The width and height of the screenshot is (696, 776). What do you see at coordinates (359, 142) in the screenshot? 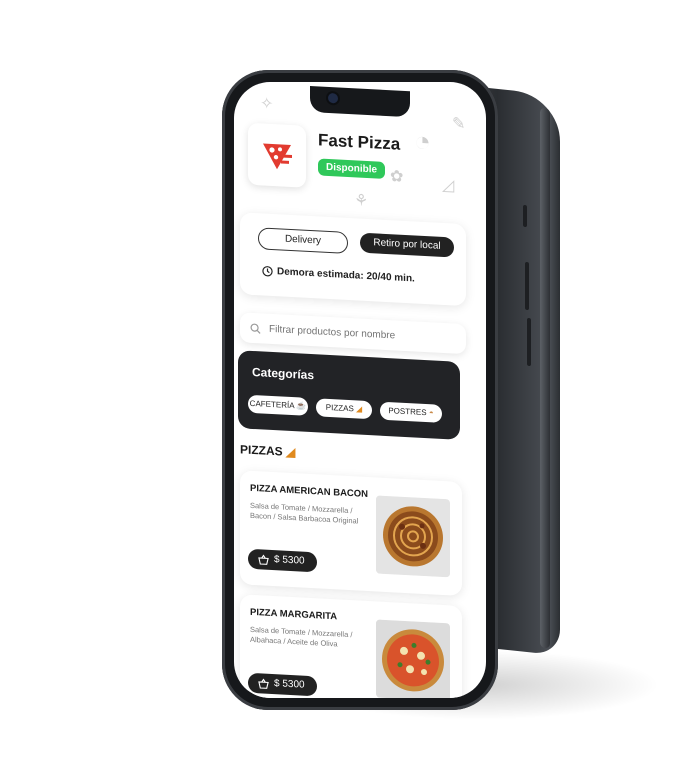
I see `shop-name: Fast Pizza` at bounding box center [359, 142].